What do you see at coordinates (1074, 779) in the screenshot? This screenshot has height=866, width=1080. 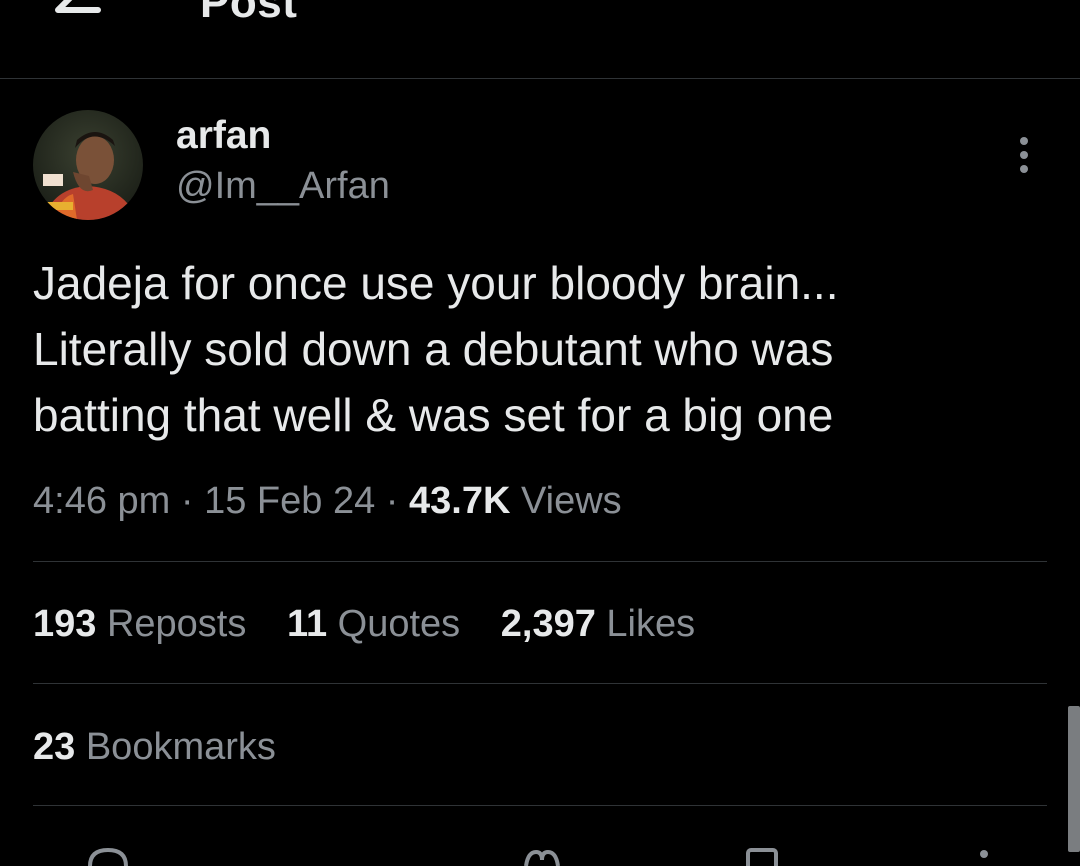 I see `scrollbar` at bounding box center [1074, 779].